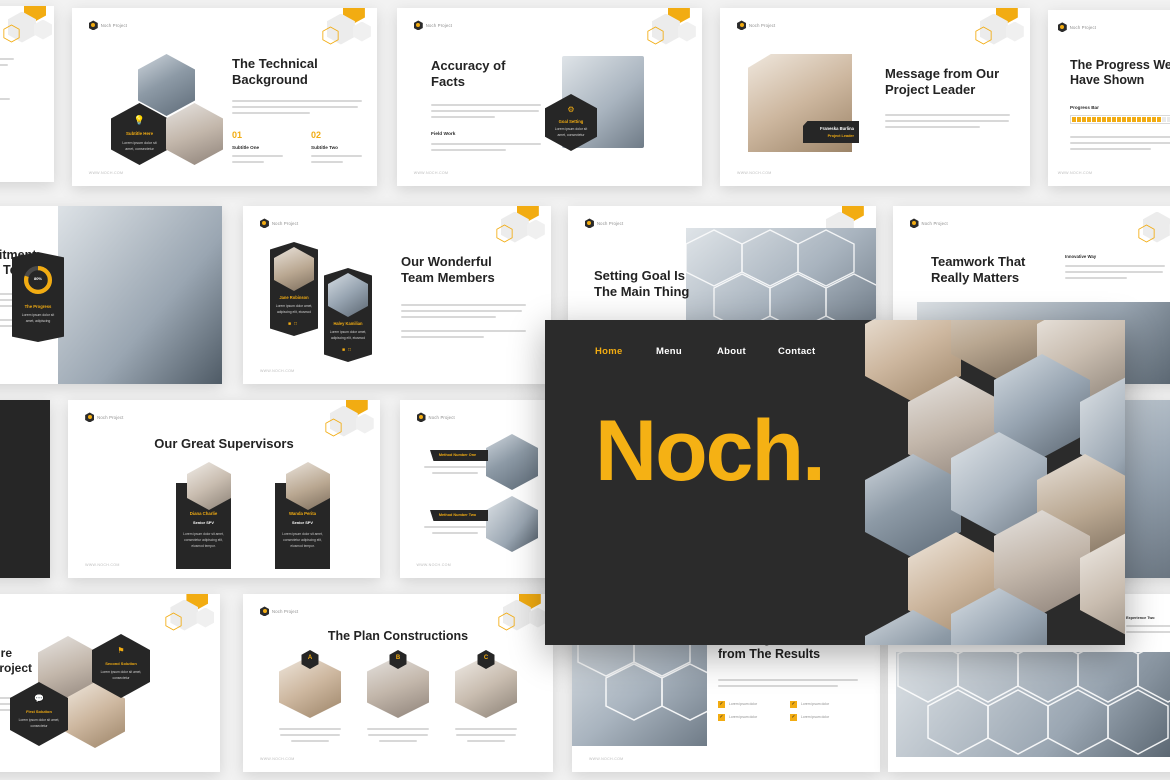 This screenshot has height=780, width=1170. Describe the element at coordinates (990, 482) in the screenshot. I see `hero-photo-cluster` at that location.